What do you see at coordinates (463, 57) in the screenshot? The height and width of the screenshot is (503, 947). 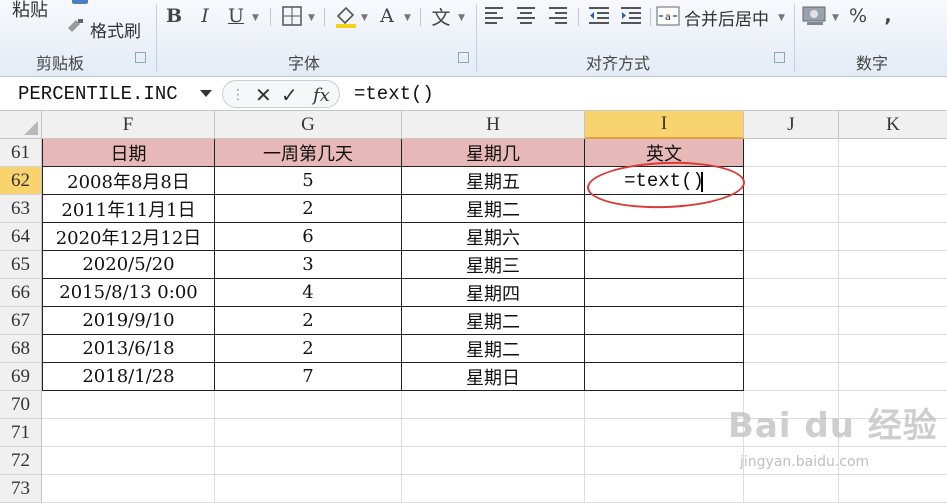 I see `font-launcher-icon` at bounding box center [463, 57].